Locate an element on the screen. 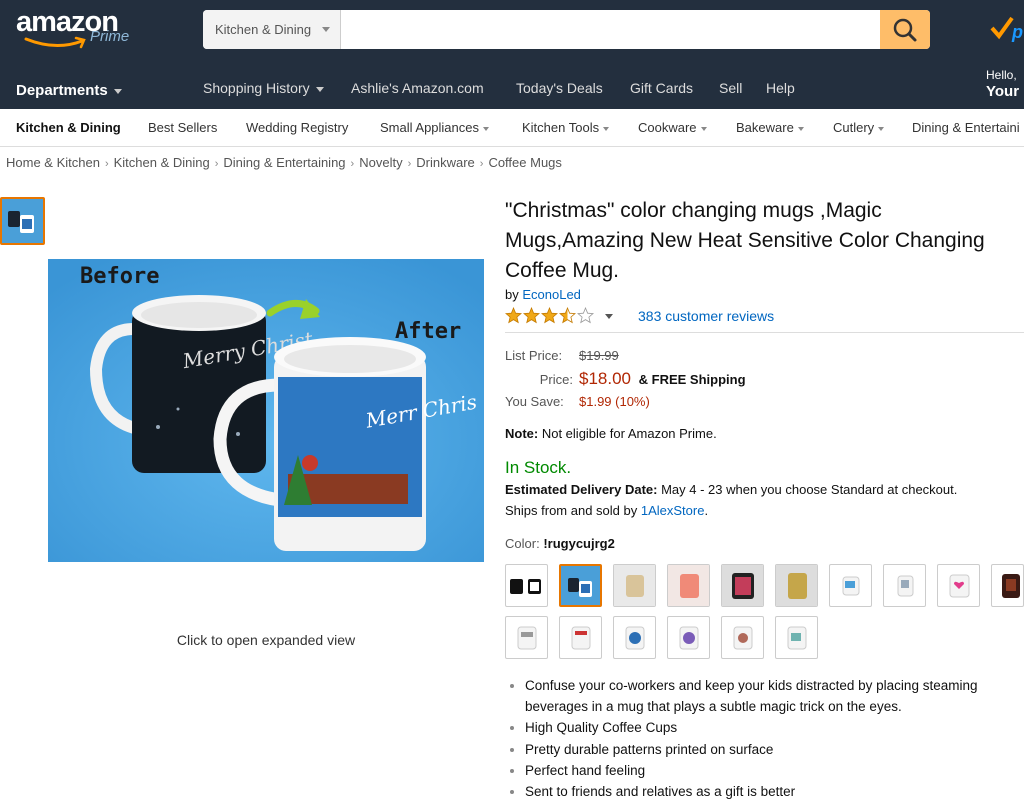  nav-shopping-history: Shopping History is located at coordinates (263, 88).